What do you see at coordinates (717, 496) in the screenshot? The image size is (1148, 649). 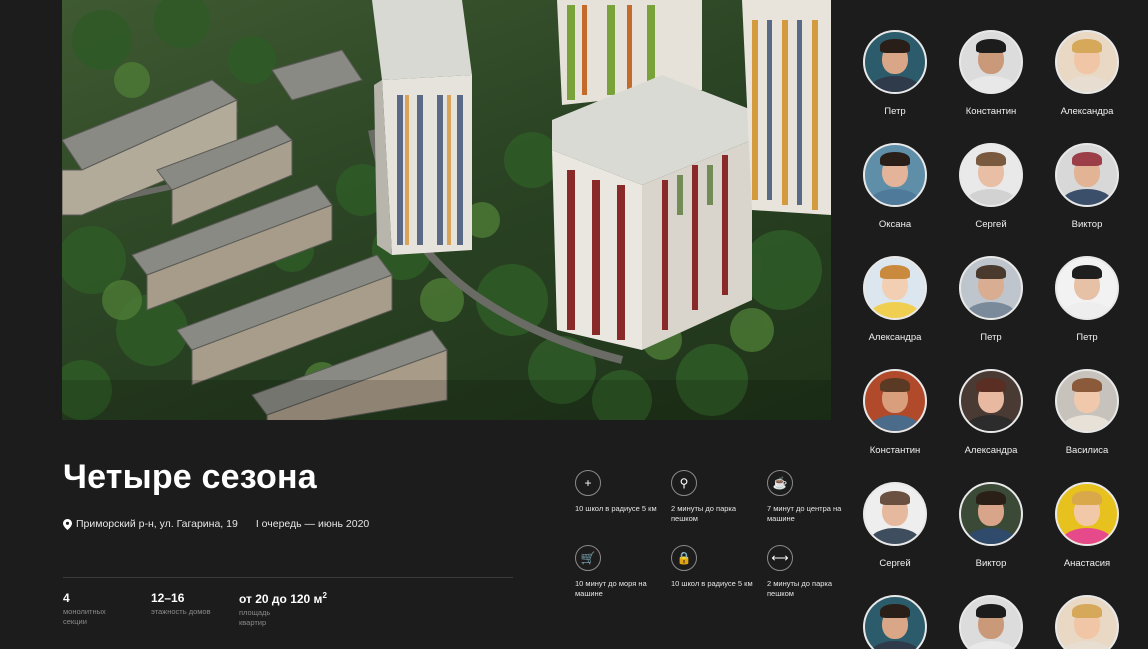 I see `feature-item: ⚲ 2 минуты до парка пешком` at bounding box center [717, 496].